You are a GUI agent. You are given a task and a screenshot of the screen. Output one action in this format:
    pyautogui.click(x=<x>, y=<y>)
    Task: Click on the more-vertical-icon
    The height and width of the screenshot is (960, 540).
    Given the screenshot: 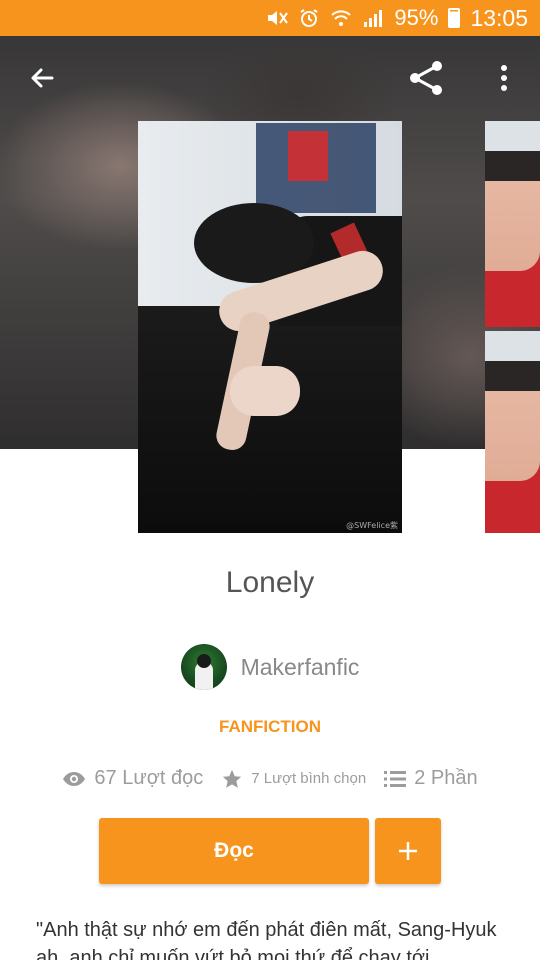 What is the action you would take?
    pyautogui.click(x=504, y=78)
    